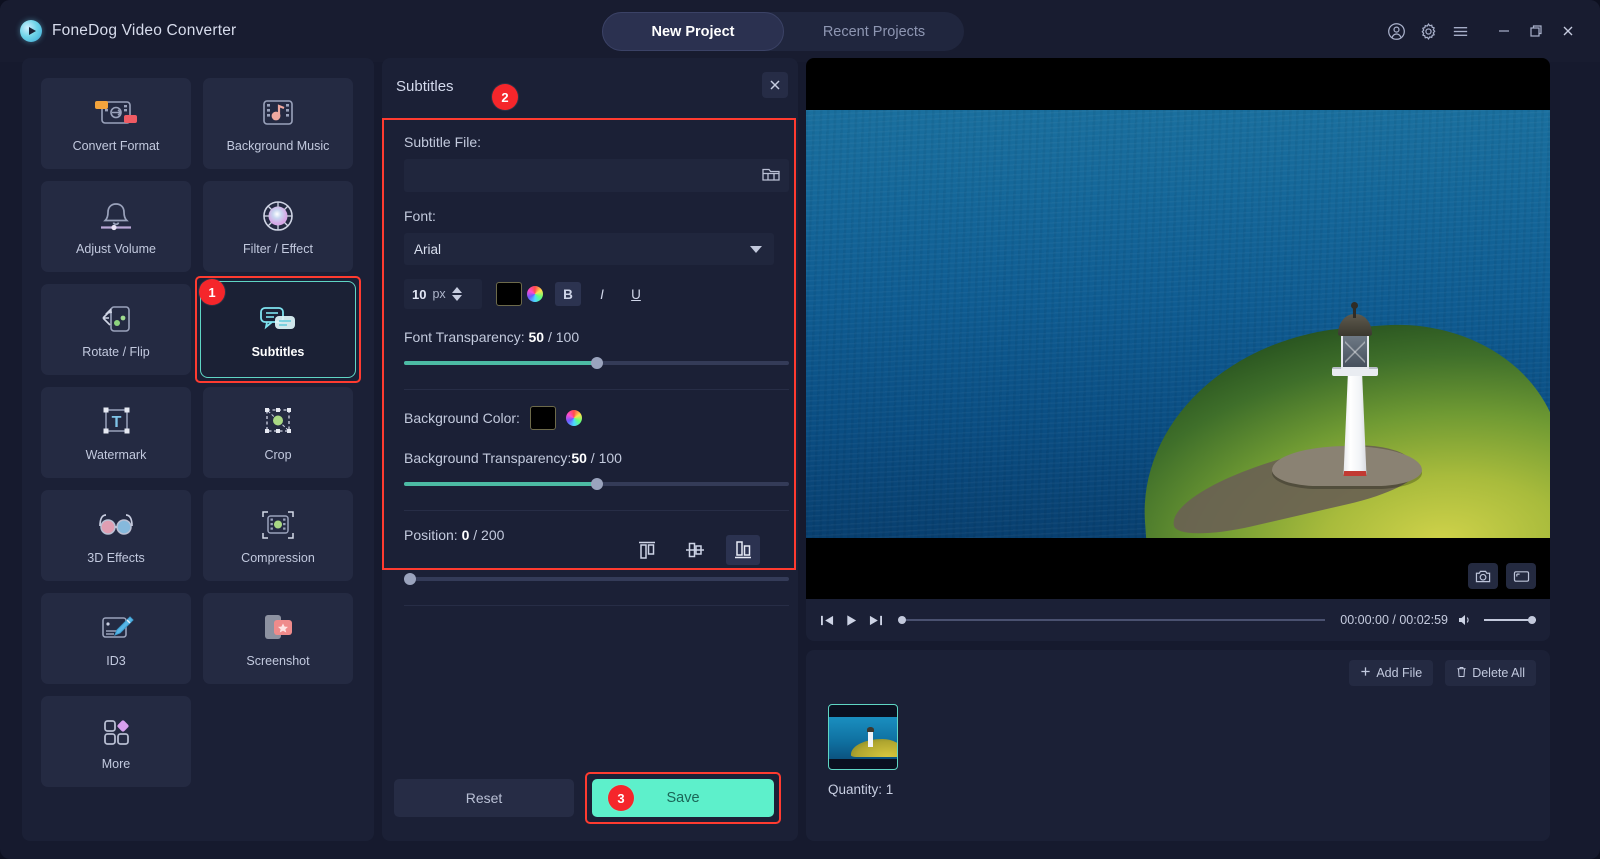  Describe the element at coordinates (1568, 31) in the screenshot. I see `close-button` at that location.